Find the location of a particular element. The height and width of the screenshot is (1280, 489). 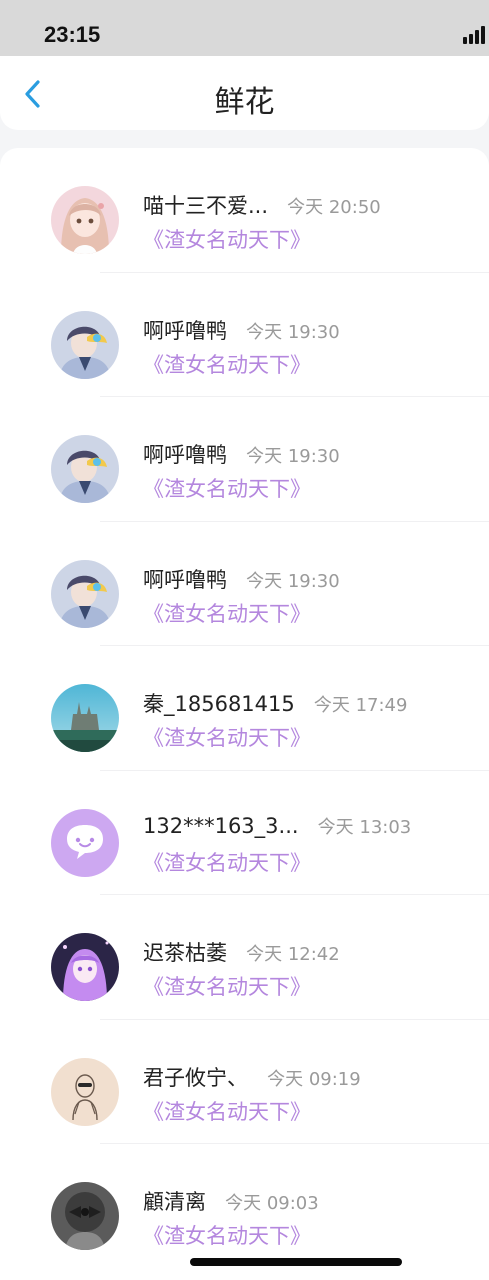

list-item: 132***163_3... 今天 13:03 《渣女名动天下》 is located at coordinates (244, 833).